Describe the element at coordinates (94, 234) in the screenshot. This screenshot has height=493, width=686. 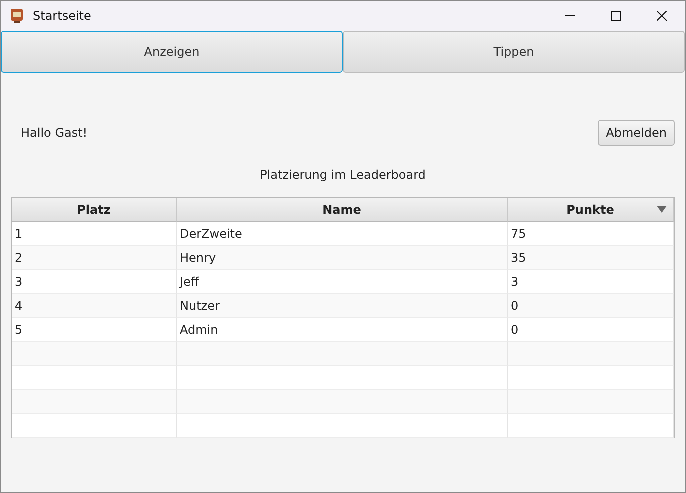
I see `table-cell: 1` at that location.